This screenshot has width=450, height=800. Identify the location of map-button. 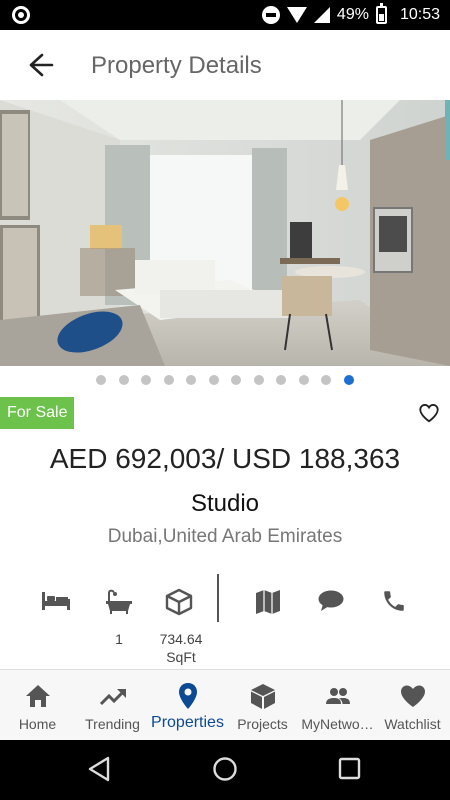
(268, 603).